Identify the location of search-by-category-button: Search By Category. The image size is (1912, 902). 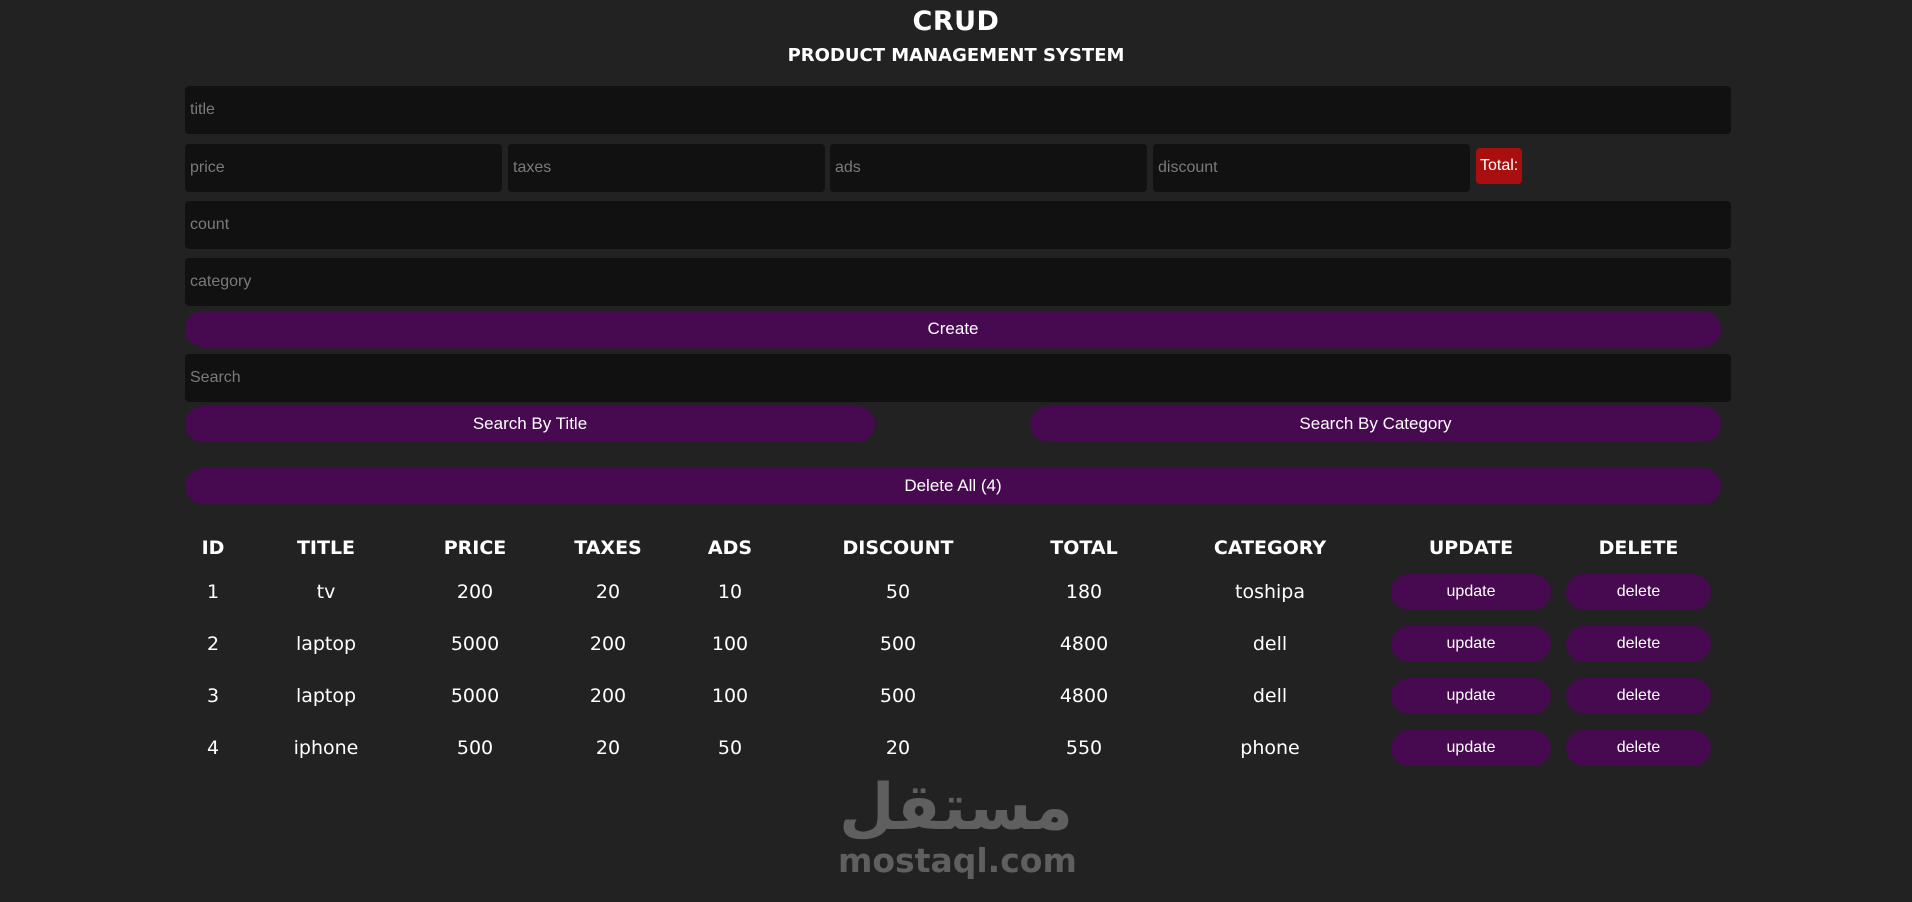
(1375, 424).